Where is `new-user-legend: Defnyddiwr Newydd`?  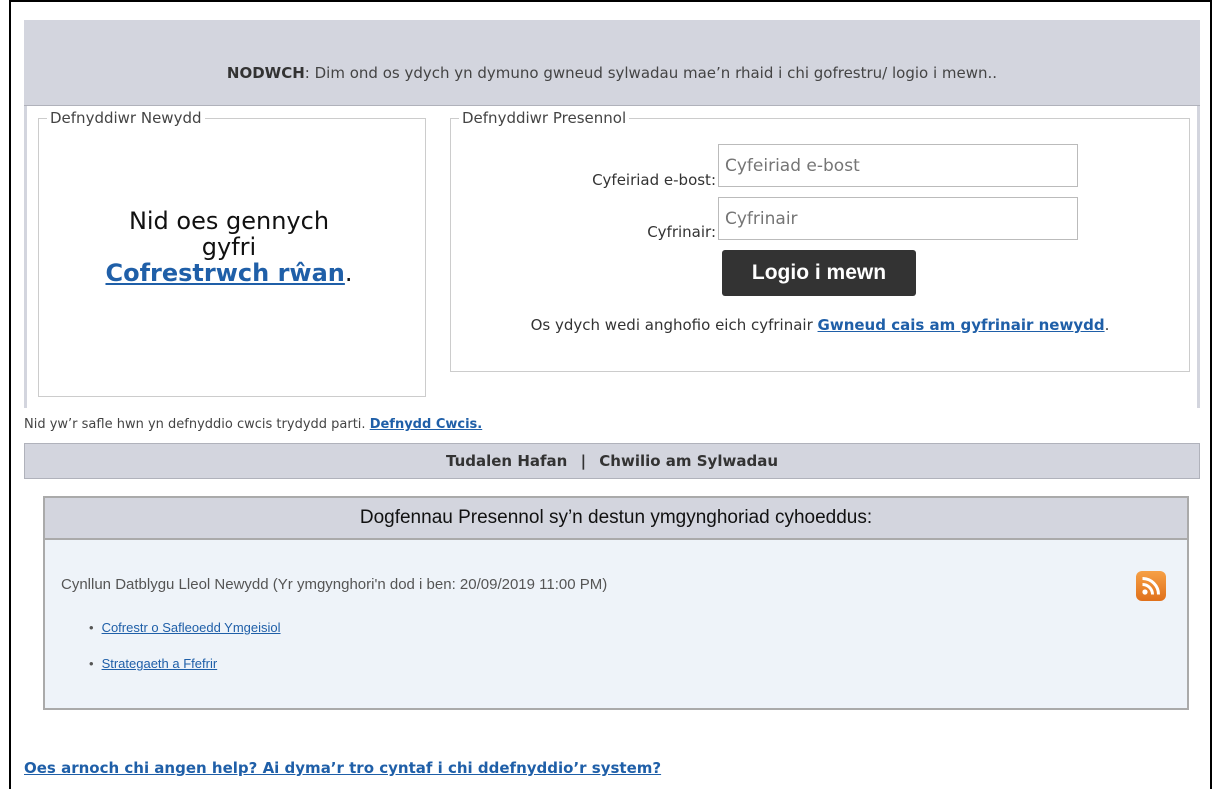
new-user-legend: Defnyddiwr Newydd is located at coordinates (126, 118).